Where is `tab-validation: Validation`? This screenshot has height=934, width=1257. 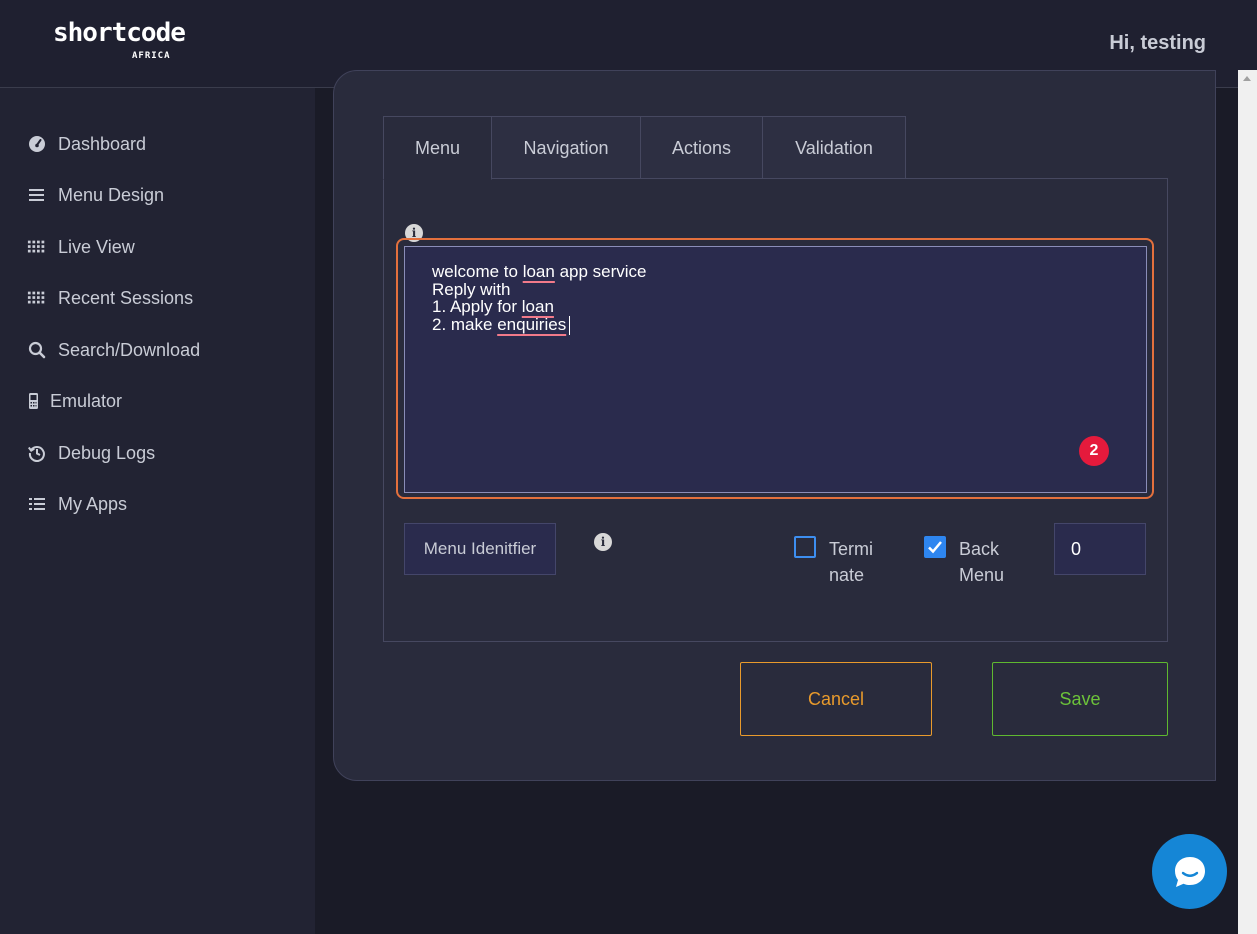
tab-validation: Validation is located at coordinates (834, 148).